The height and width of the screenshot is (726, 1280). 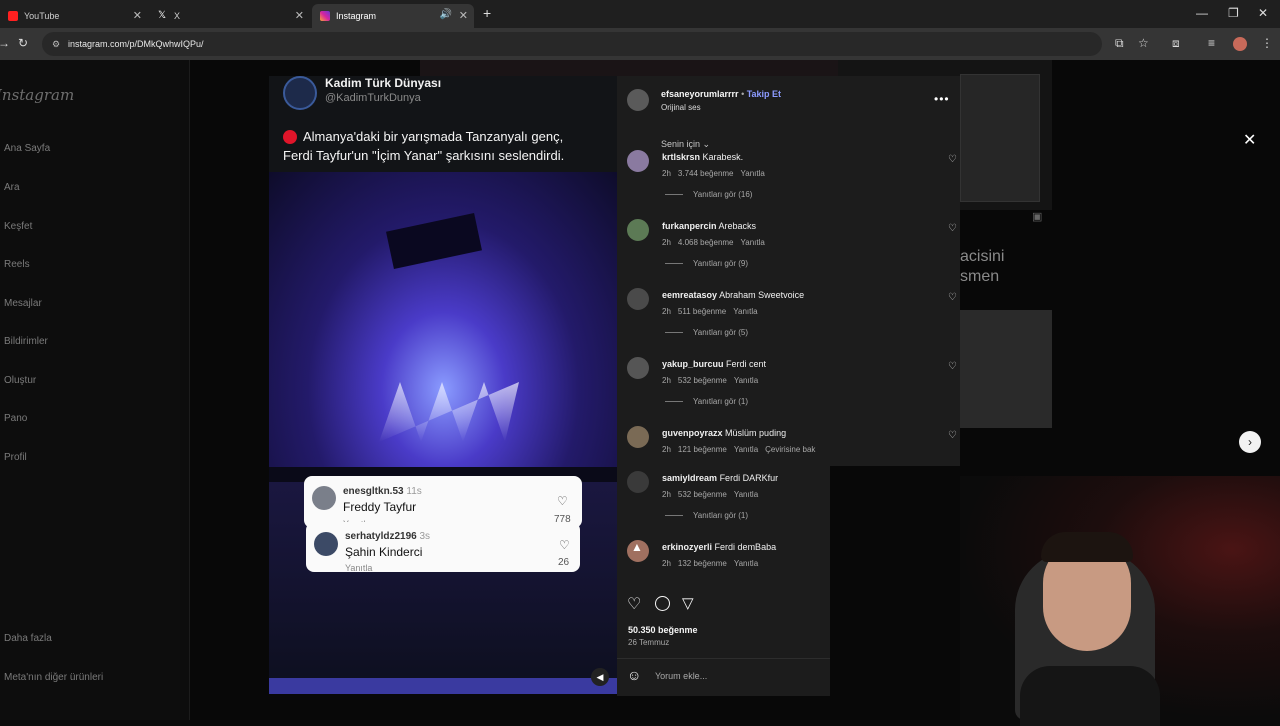 What do you see at coordinates (23, 43) in the screenshot?
I see `reload-icon: ↻` at bounding box center [23, 43].